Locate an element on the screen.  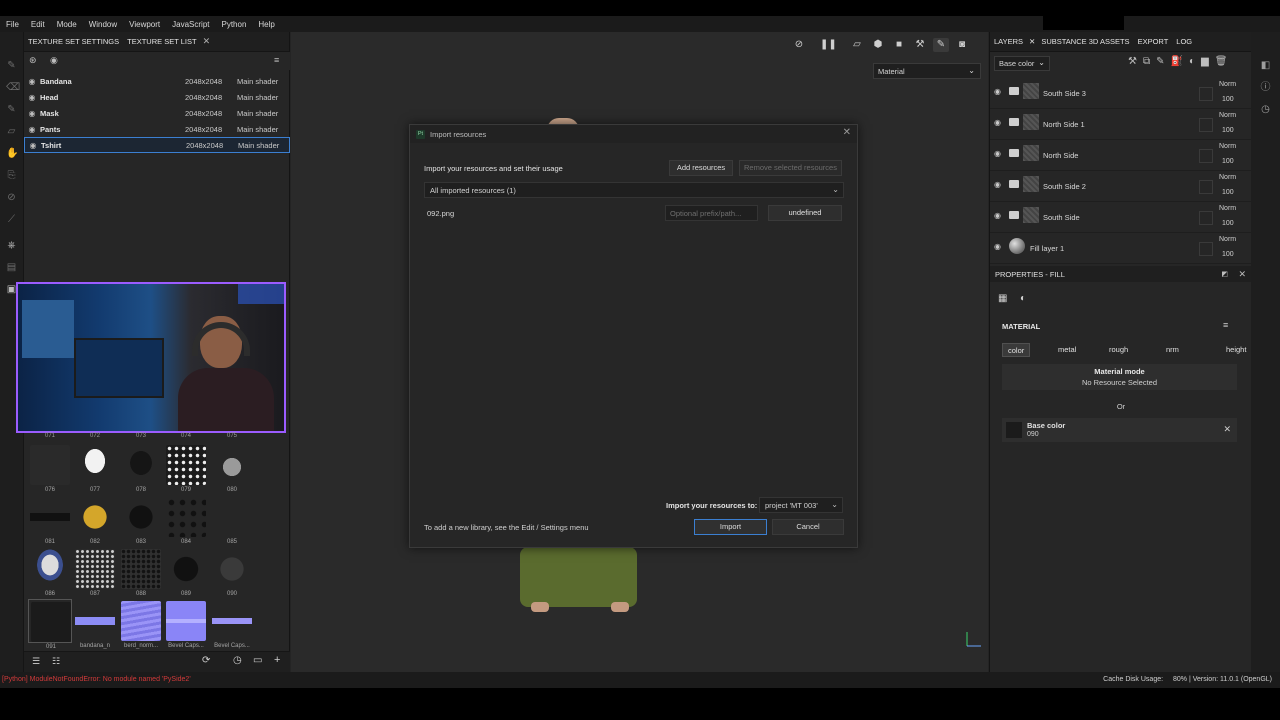
layer-row: ◉ Fill layer 1 Norm 100 is located at coordinates (1121, 248).